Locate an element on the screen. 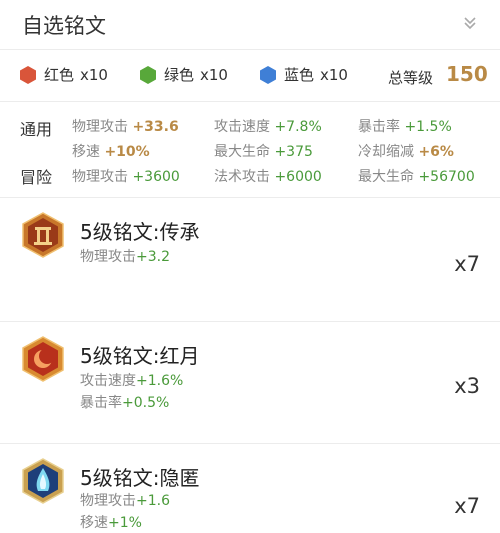  green-hexagon-icon is located at coordinates (148, 74).